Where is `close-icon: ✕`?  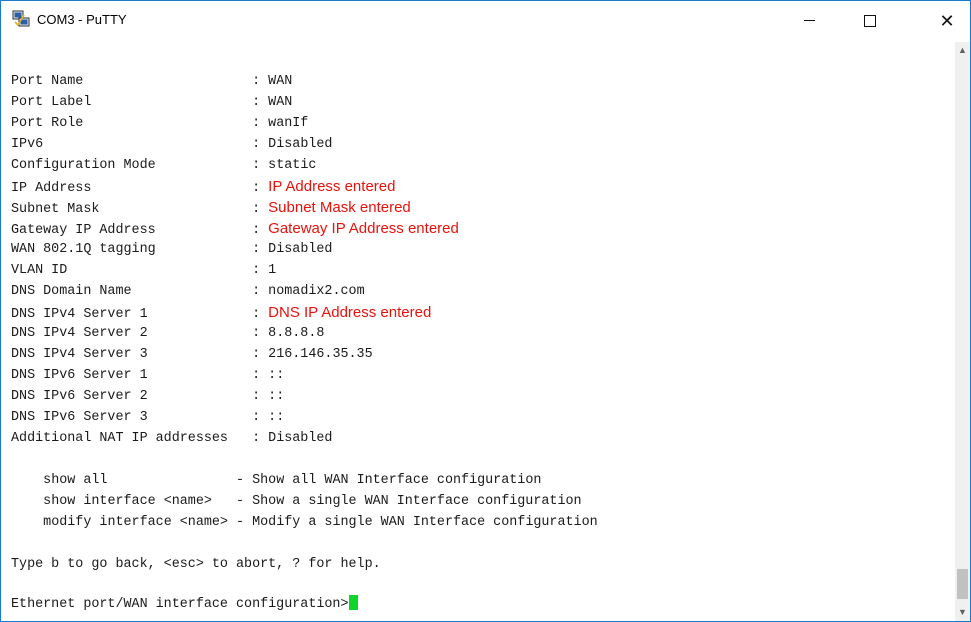
close-icon: ✕ is located at coordinates (947, 21).